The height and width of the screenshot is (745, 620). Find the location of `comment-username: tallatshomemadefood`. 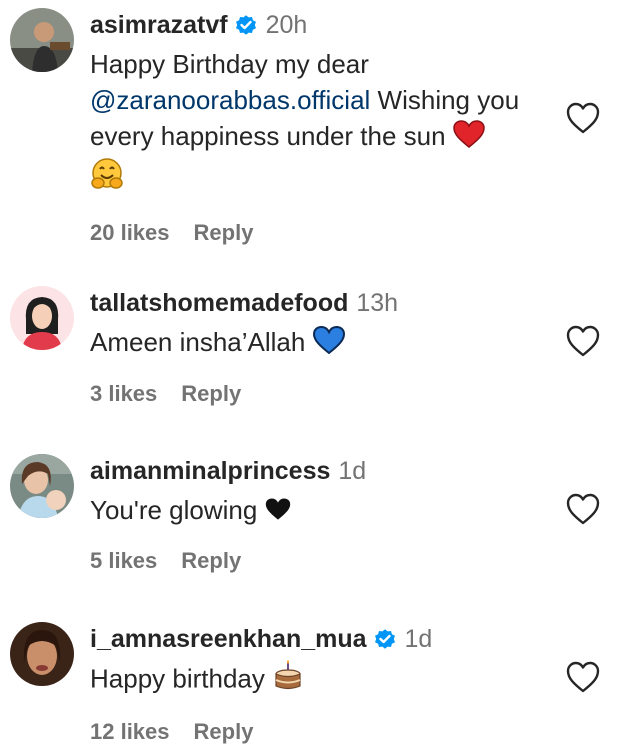

comment-username: tallatshomemadefood is located at coordinates (219, 303).